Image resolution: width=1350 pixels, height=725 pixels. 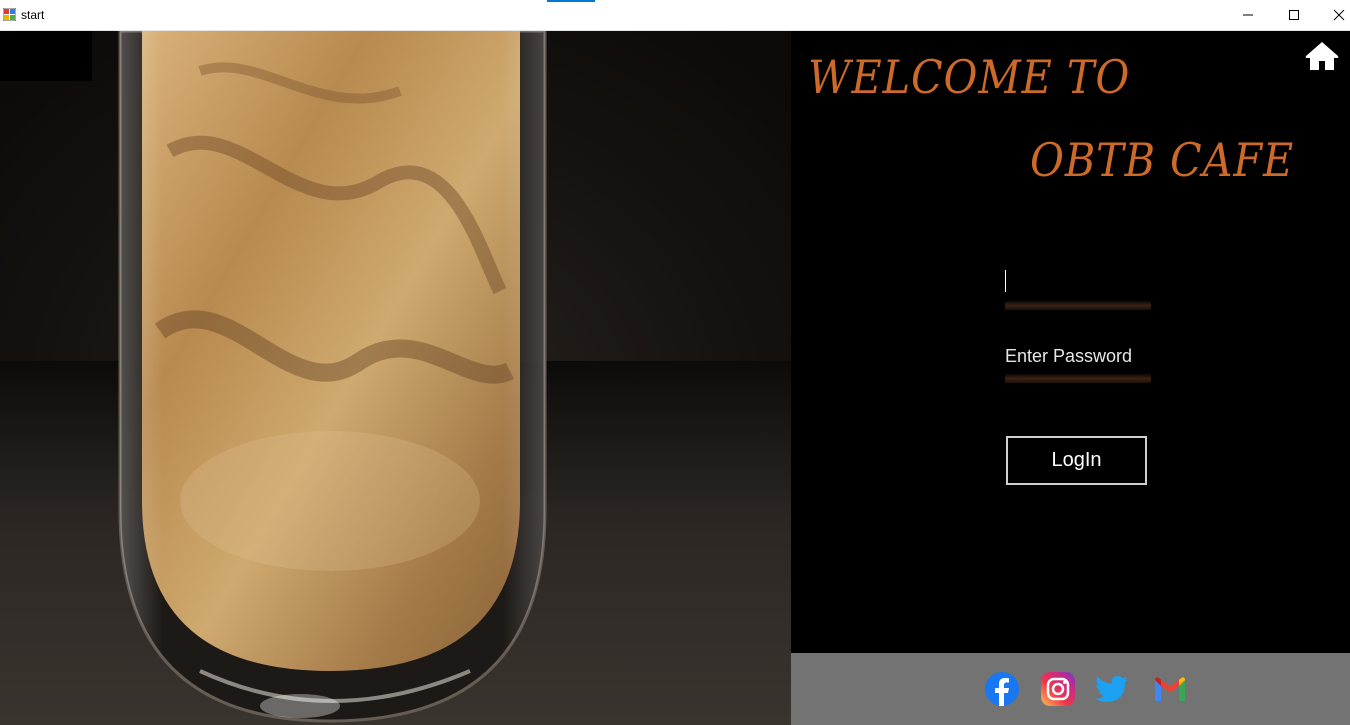 I want to click on maximize-button, so click(x=1294, y=15).